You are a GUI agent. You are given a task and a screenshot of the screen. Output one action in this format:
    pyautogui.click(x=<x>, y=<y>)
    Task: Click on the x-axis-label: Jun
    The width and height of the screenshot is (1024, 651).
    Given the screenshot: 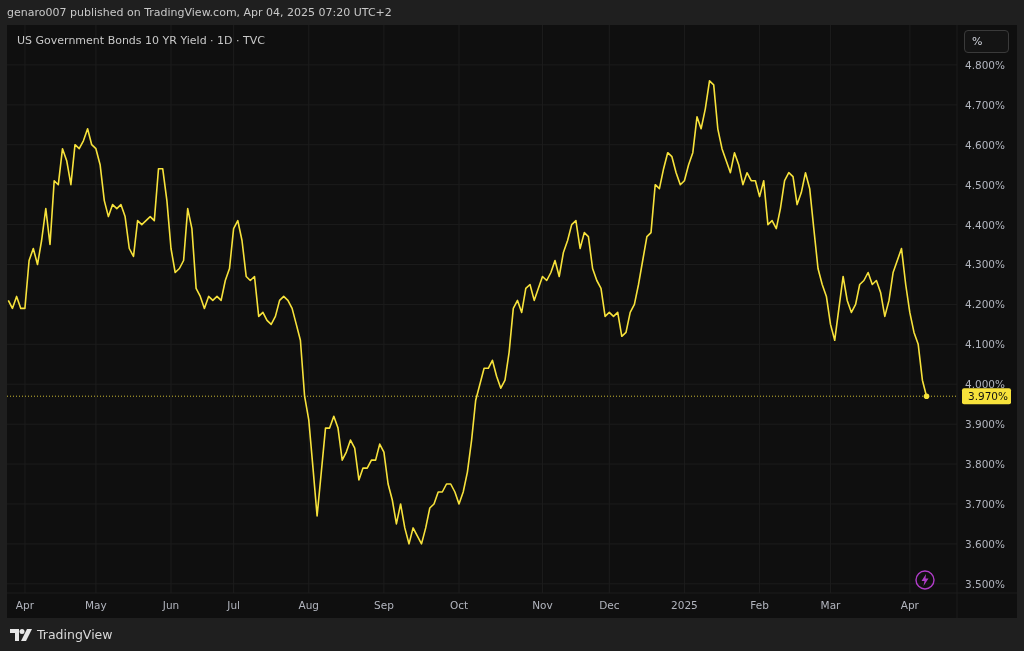 What is the action you would take?
    pyautogui.click(x=171, y=605)
    